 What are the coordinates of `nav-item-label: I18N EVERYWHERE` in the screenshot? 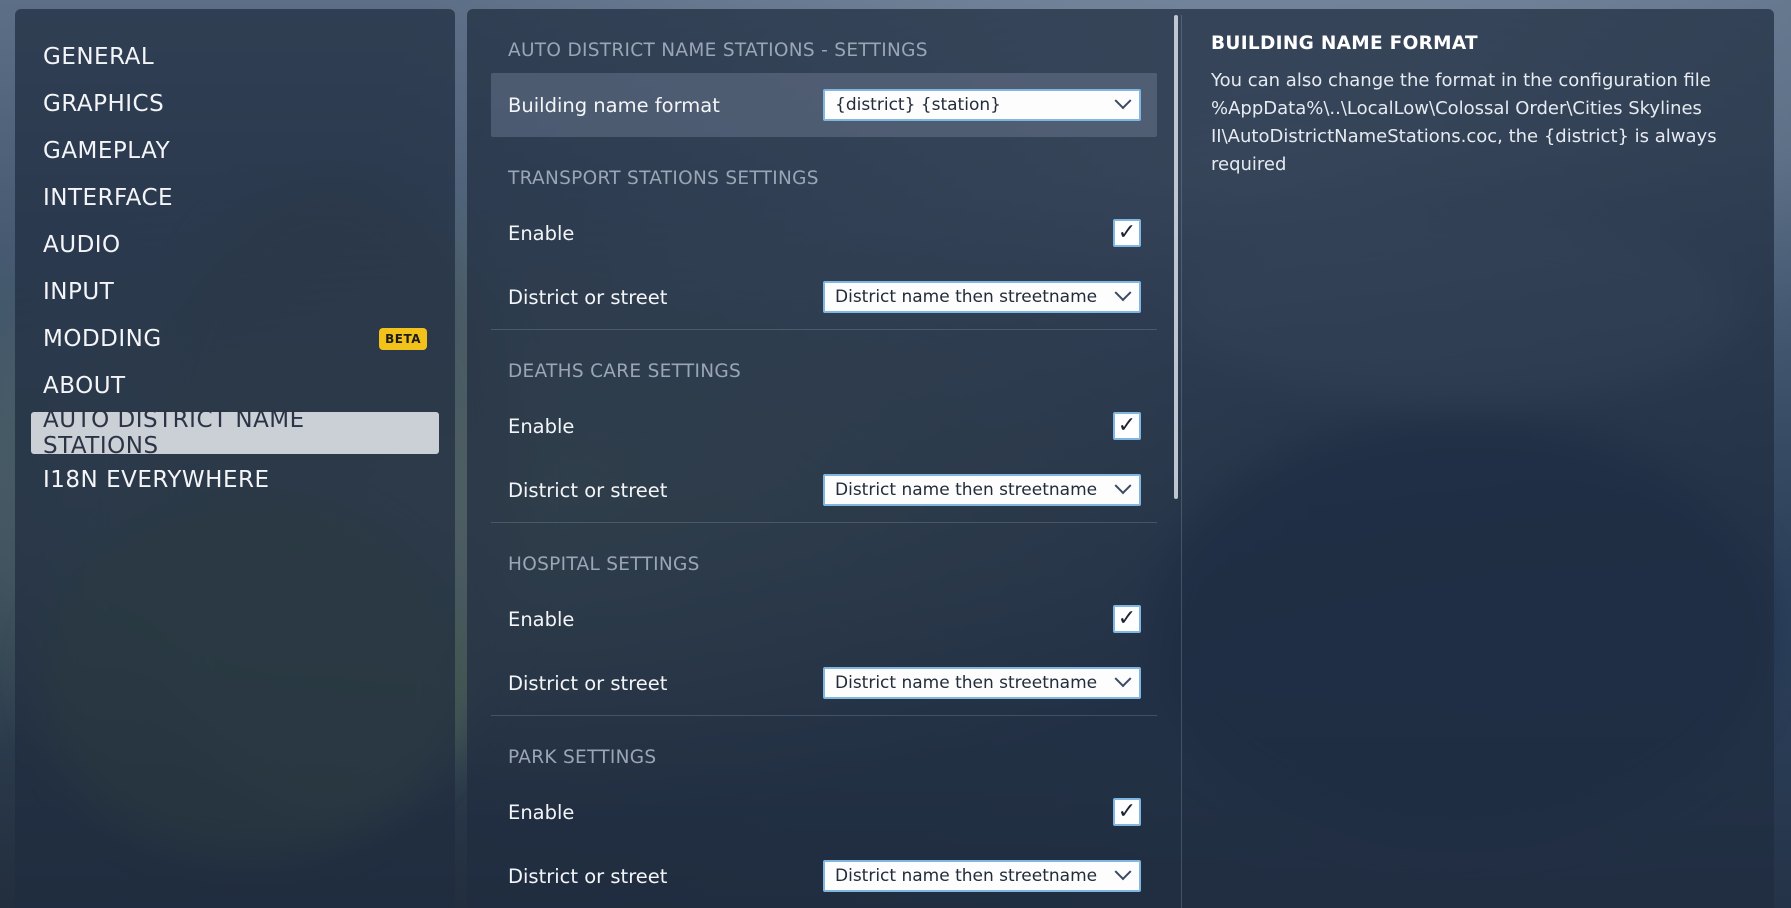 It's located at (156, 480).